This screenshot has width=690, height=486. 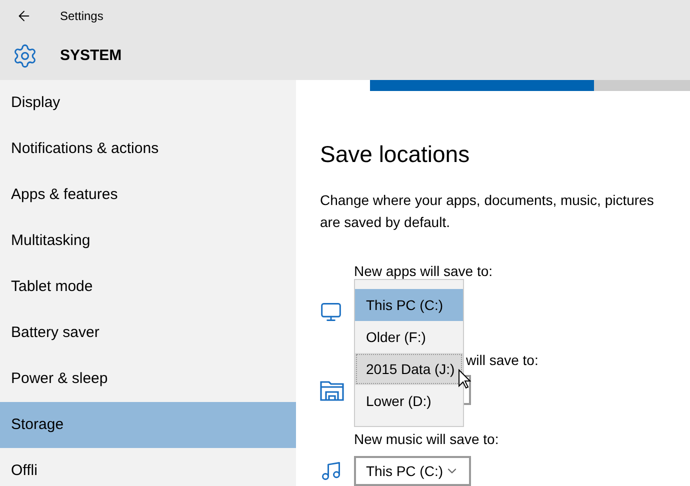 I want to click on sidebar-item: Notifications & actions, so click(x=148, y=149).